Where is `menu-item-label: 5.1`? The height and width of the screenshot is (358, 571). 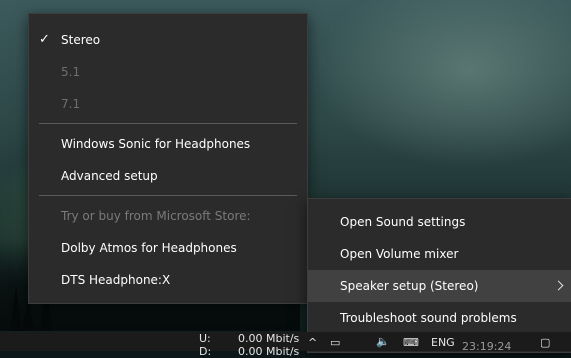 menu-item-label: 5.1 is located at coordinates (71, 72).